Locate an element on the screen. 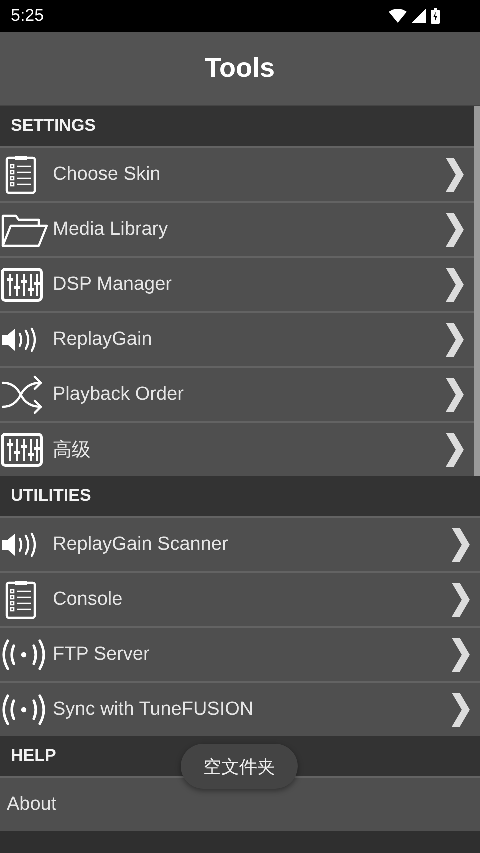 This screenshot has height=853, width=480. item-label: Media Library is located at coordinates (111, 229).